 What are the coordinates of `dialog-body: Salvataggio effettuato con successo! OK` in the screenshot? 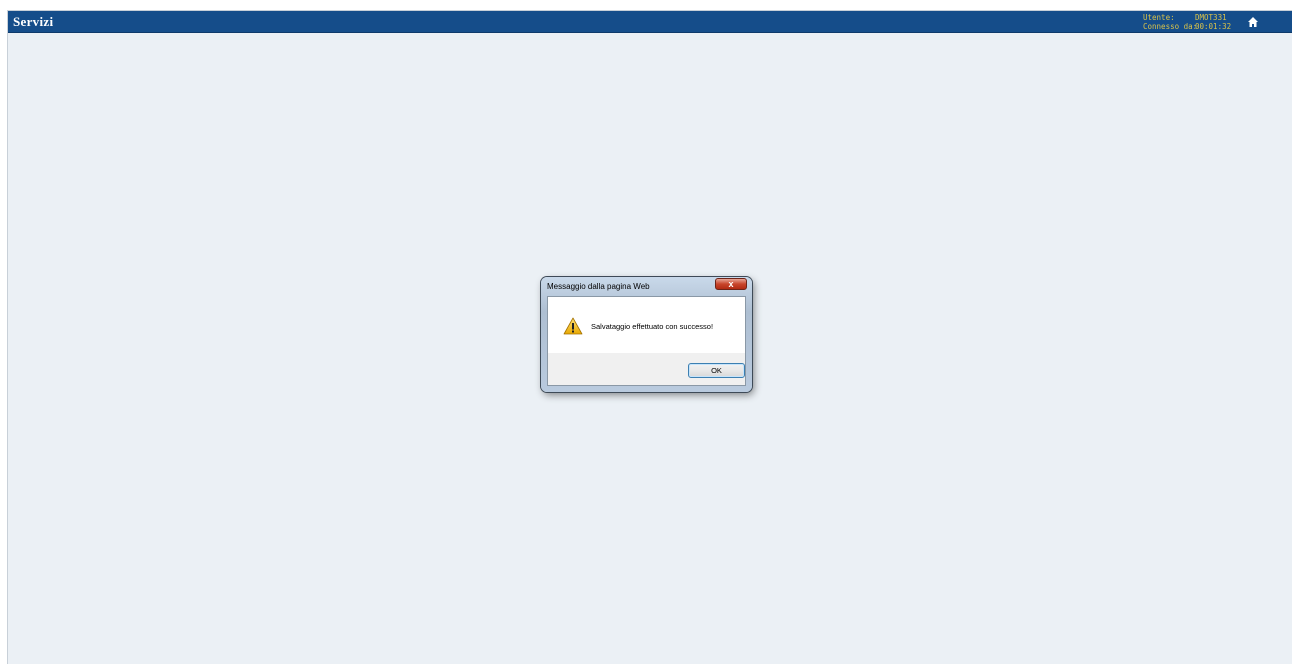 It's located at (646, 341).